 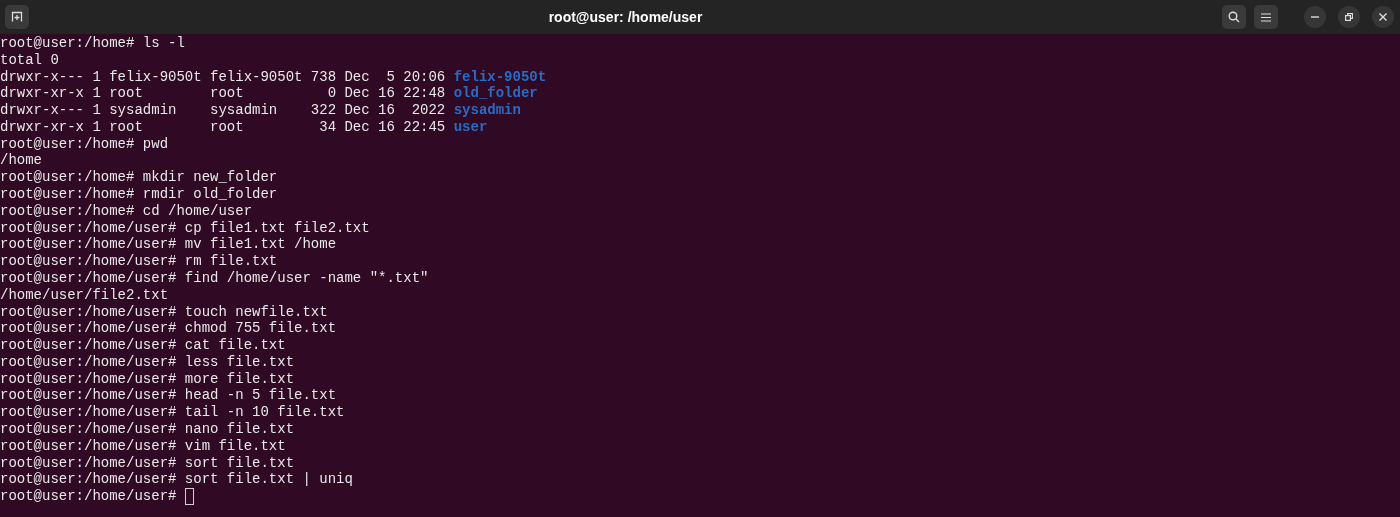 I want to click on terminal-line: root@user:/home/user# touch newfile.txt, so click(x=164, y=312).